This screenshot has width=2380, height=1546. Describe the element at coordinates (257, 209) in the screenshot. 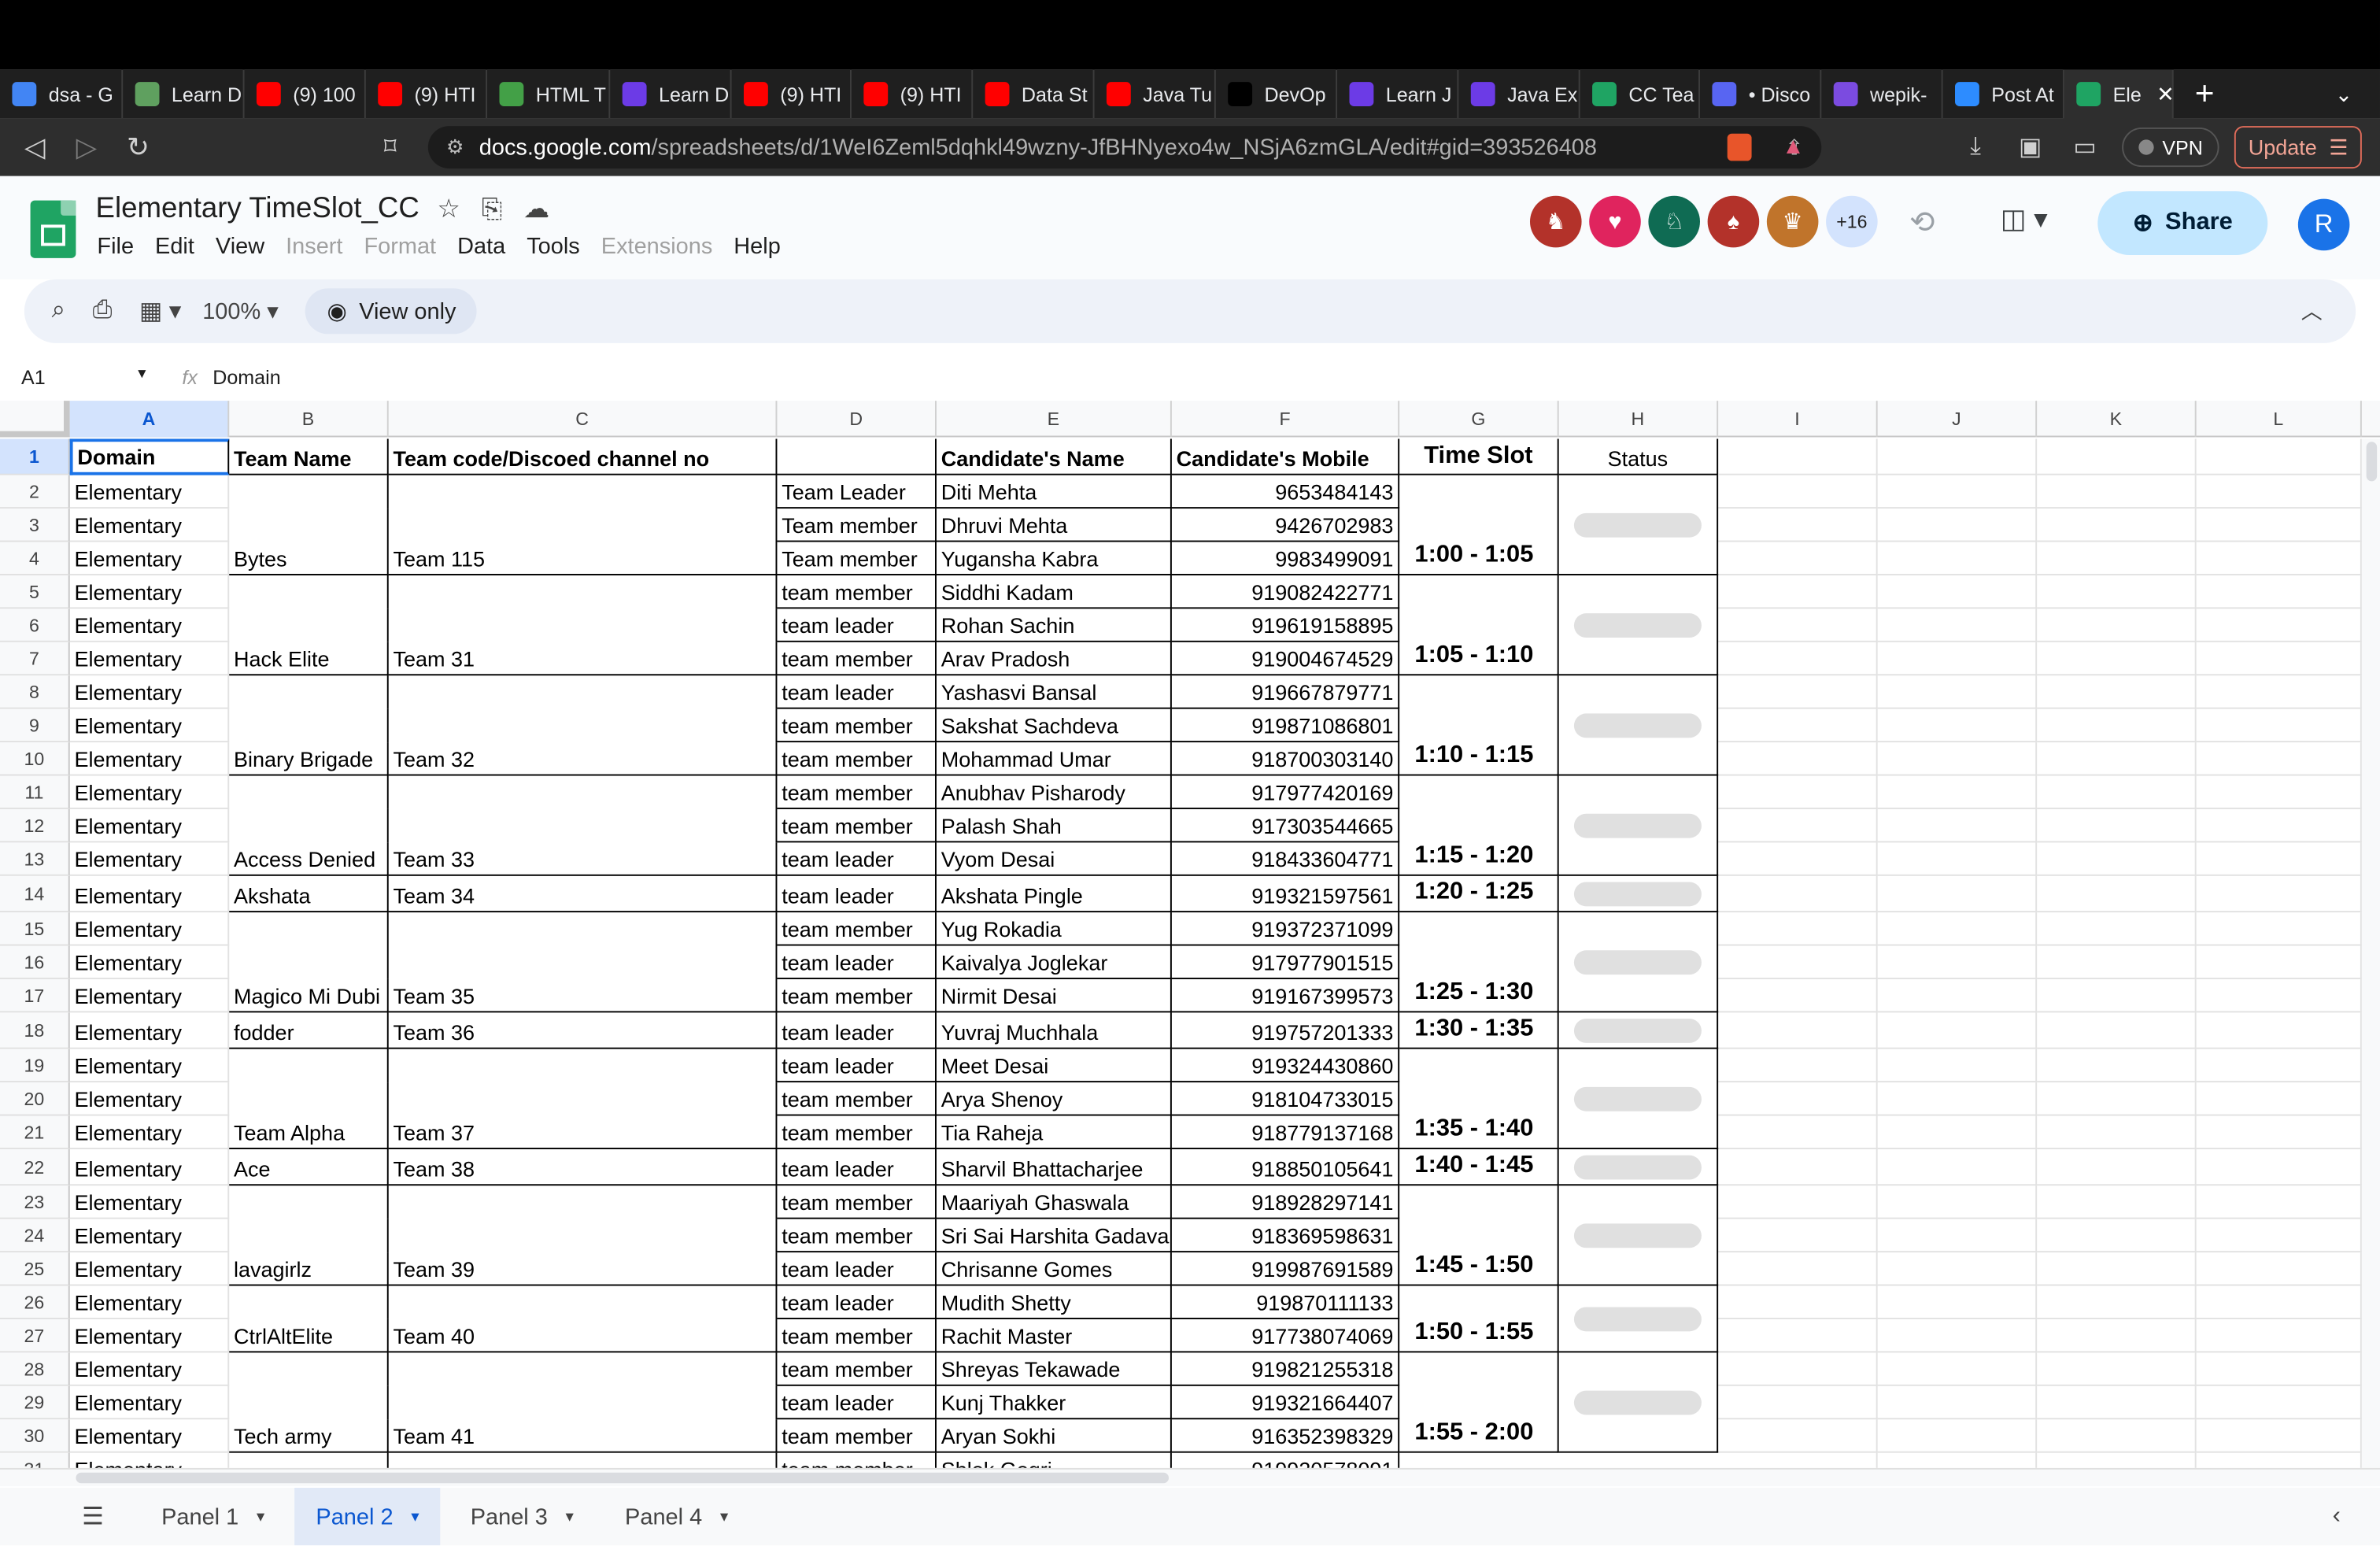

I see `doc-title: Elementary TimeSlot_CC` at that location.